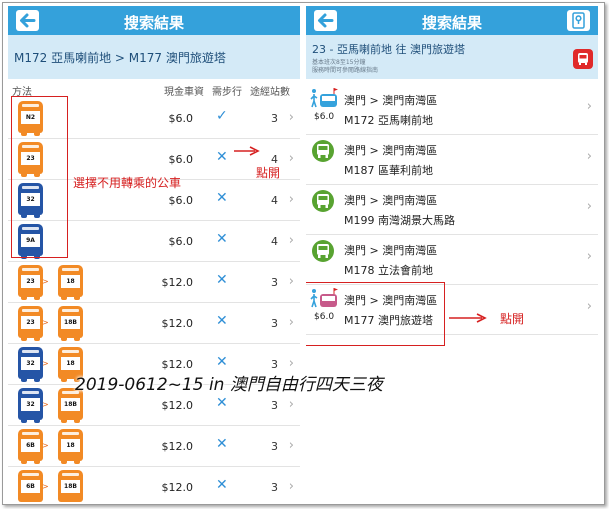 The image size is (609, 509). I want to click on stop-name: M172 亞馬喇前地, so click(388, 120).